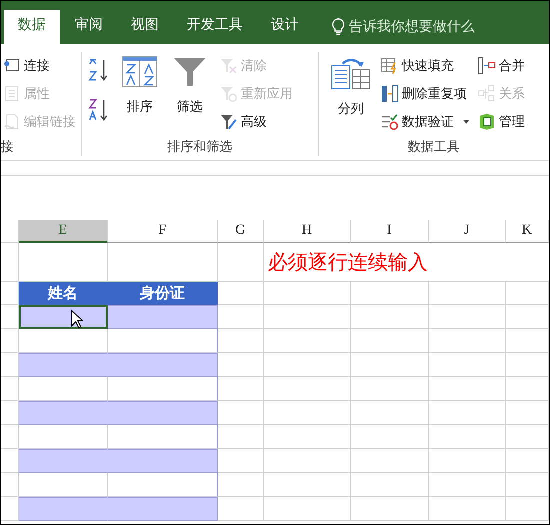 This screenshot has width=550, height=525. I want to click on ribbon-button: 排序, so click(140, 86).